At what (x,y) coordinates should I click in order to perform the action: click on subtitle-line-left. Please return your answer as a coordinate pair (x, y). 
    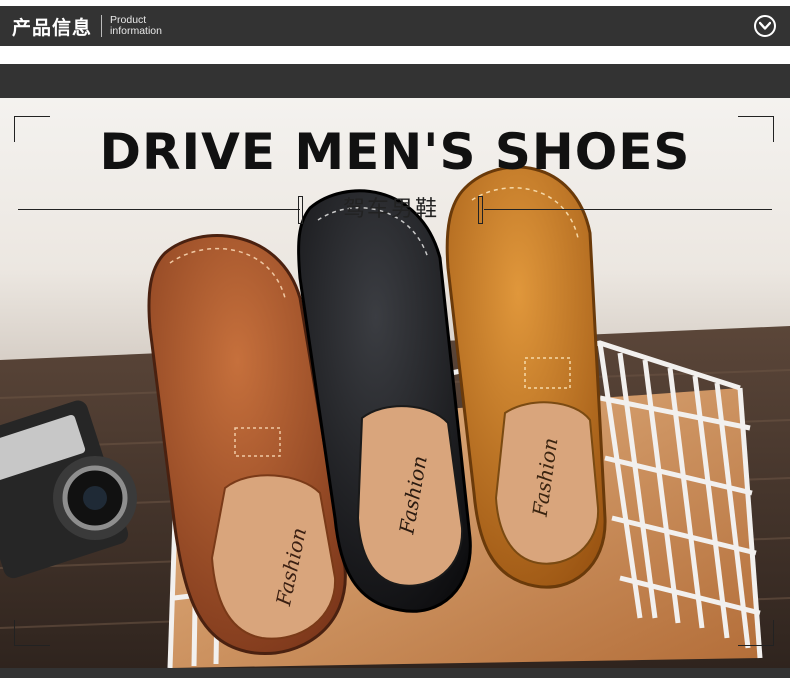
    Looking at the image, I should click on (159, 209).